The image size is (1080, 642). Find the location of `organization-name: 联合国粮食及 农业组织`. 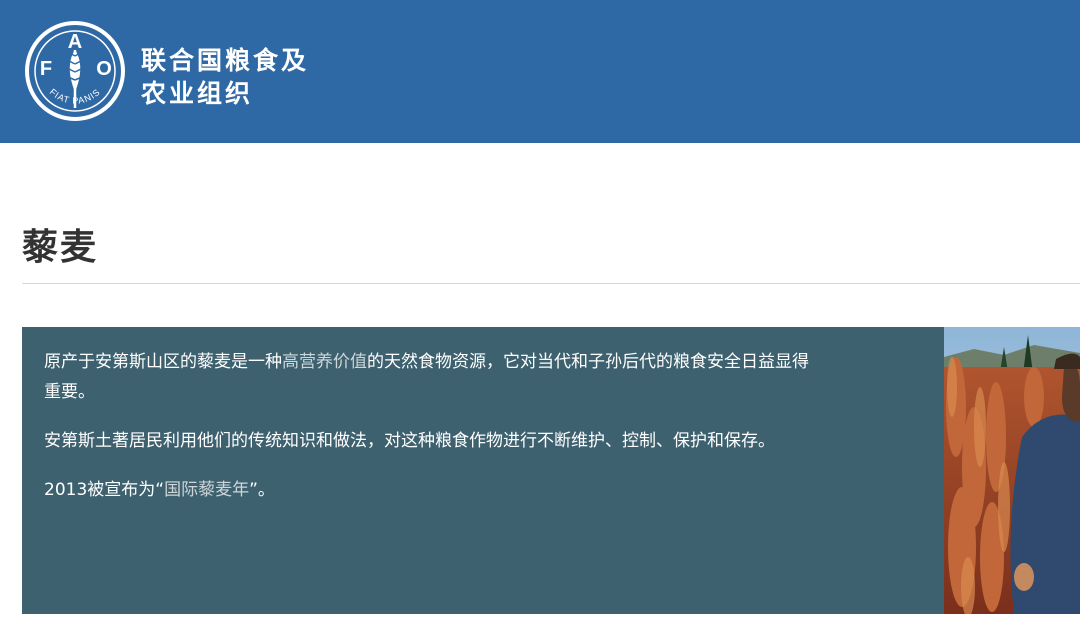

organization-name: 联合国粮食及 农业组织 is located at coordinates (225, 77).